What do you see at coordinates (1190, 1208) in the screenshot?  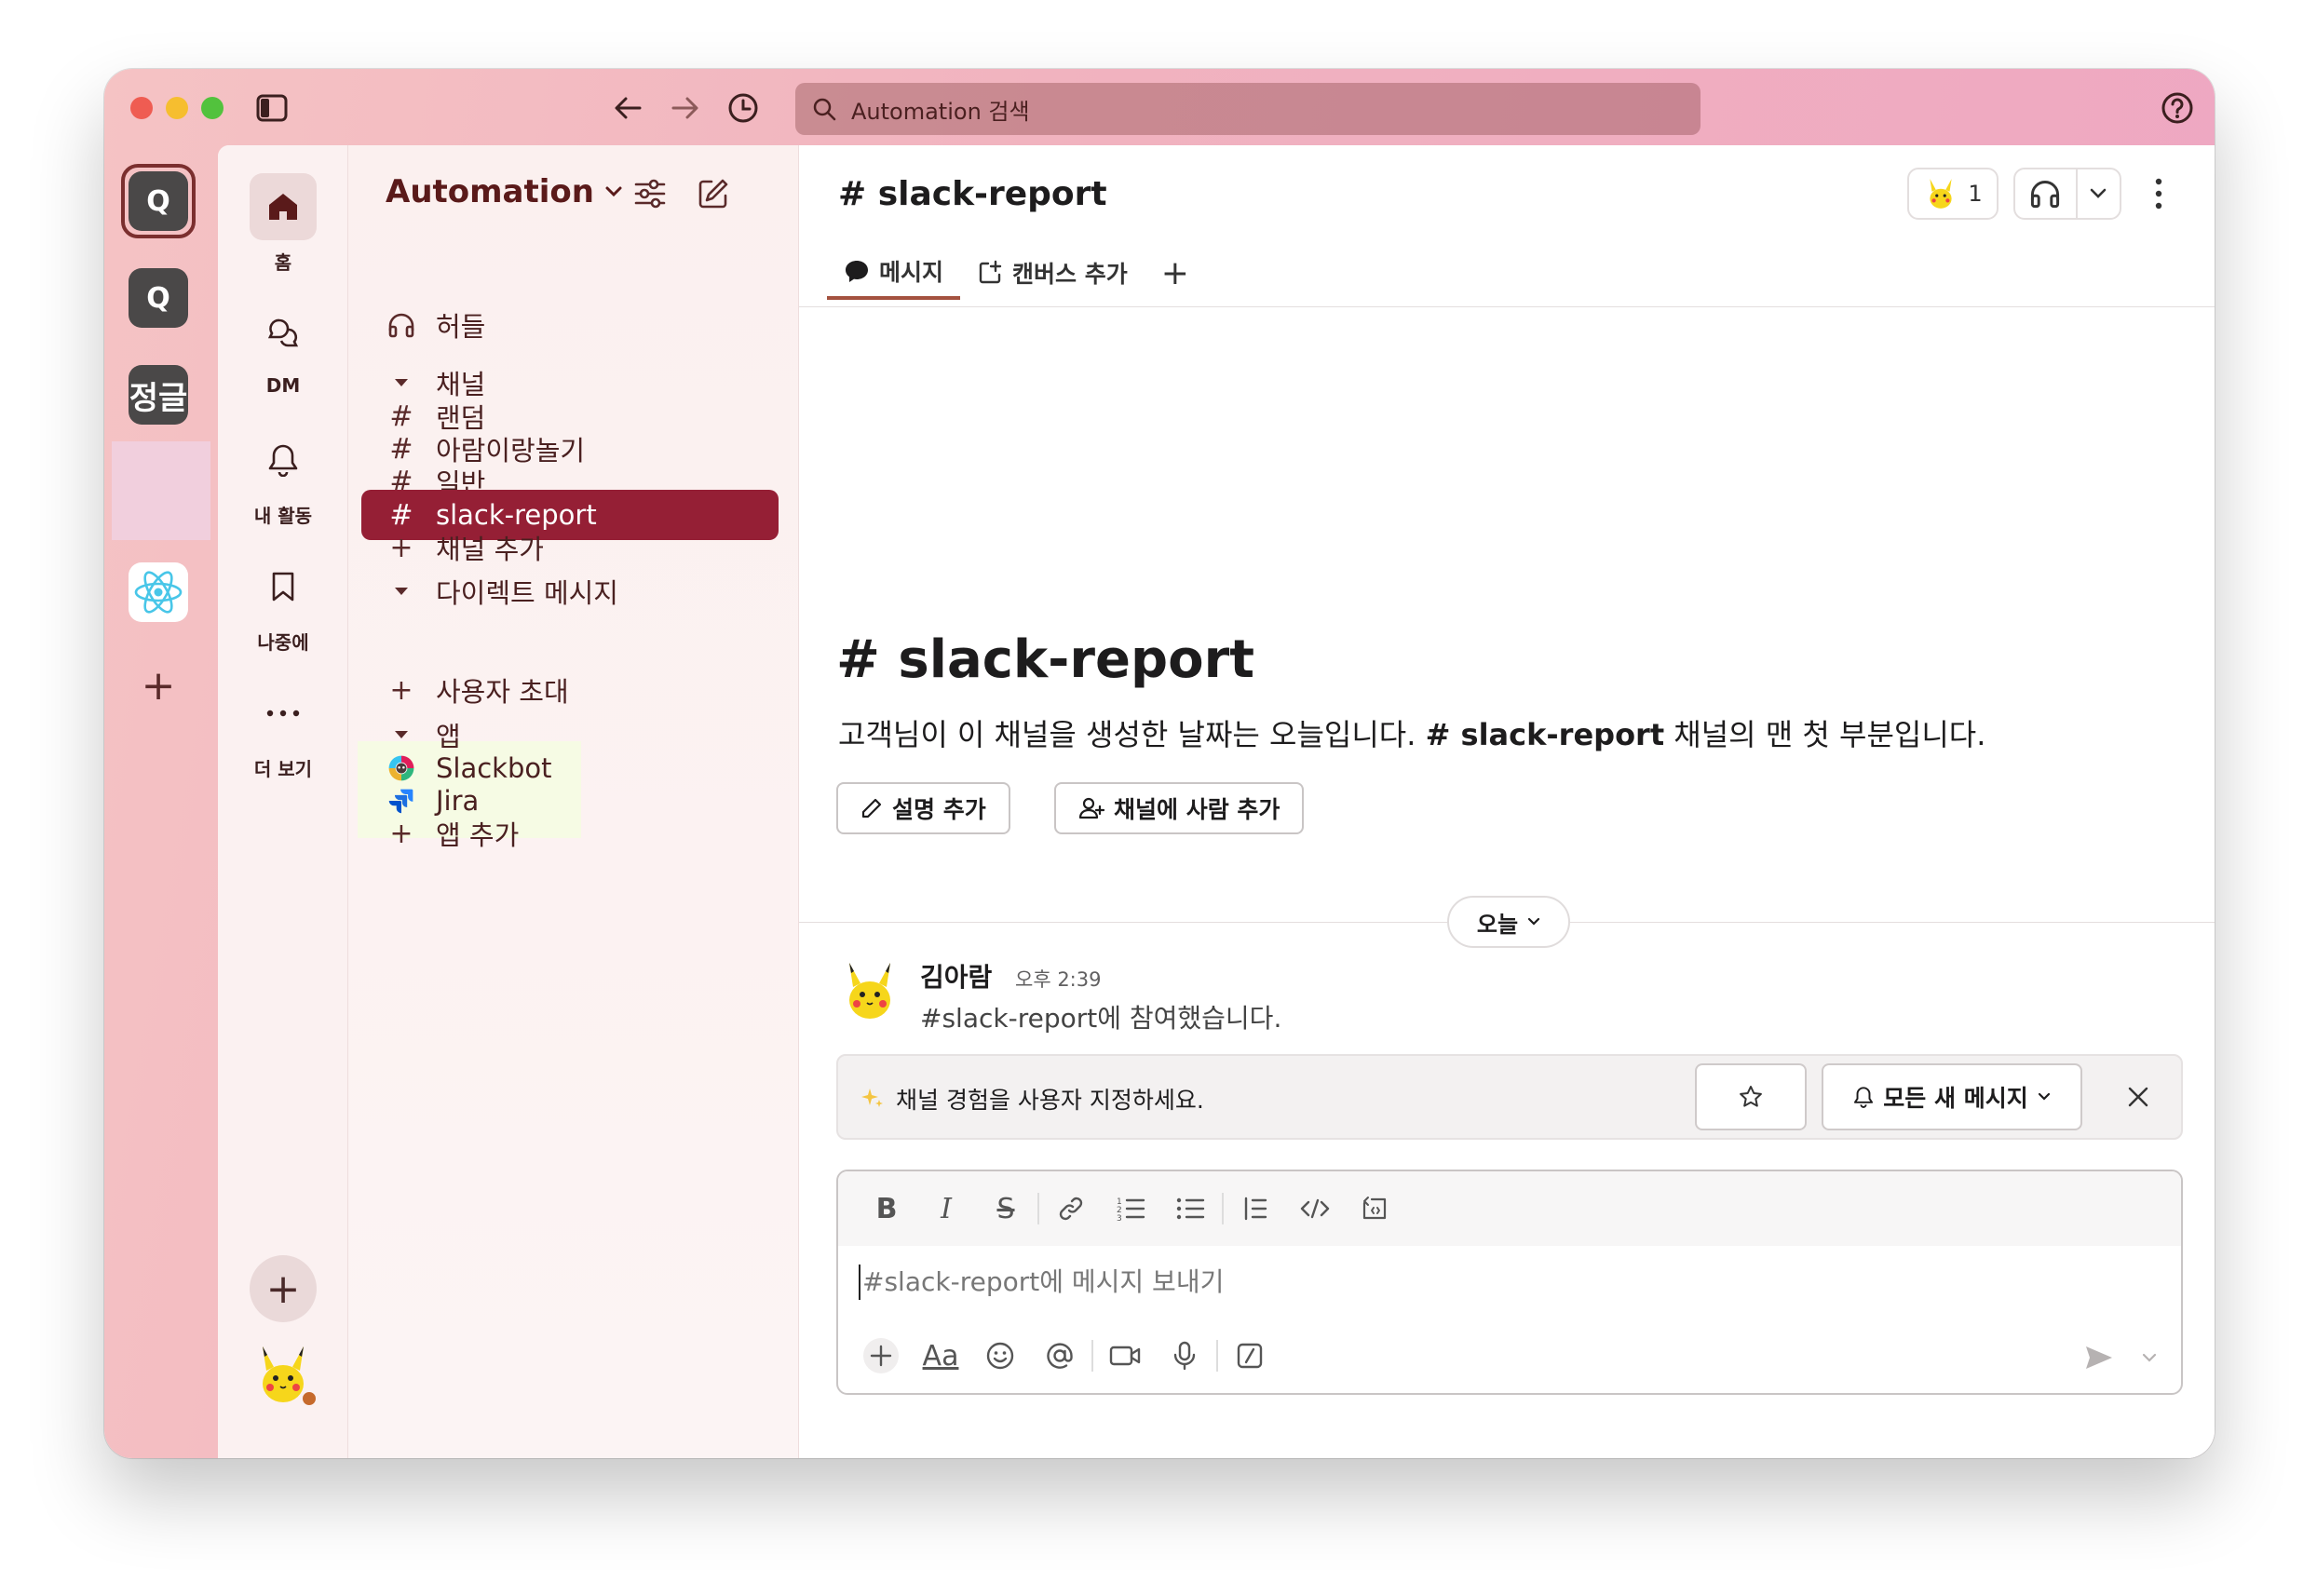 I see `bullet-list-icon` at bounding box center [1190, 1208].